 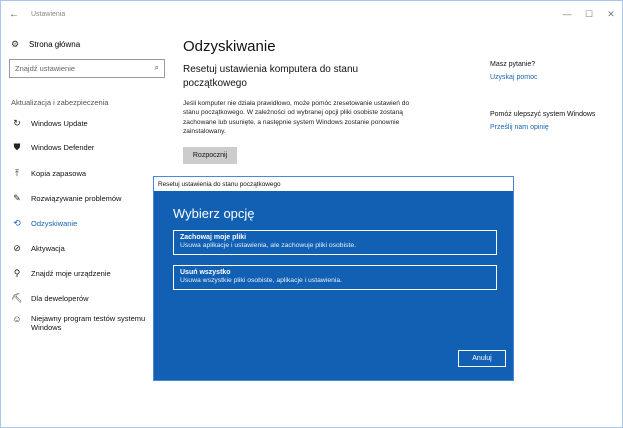 What do you see at coordinates (17, 147) in the screenshot?
I see `shield-icon: ⛊` at bounding box center [17, 147].